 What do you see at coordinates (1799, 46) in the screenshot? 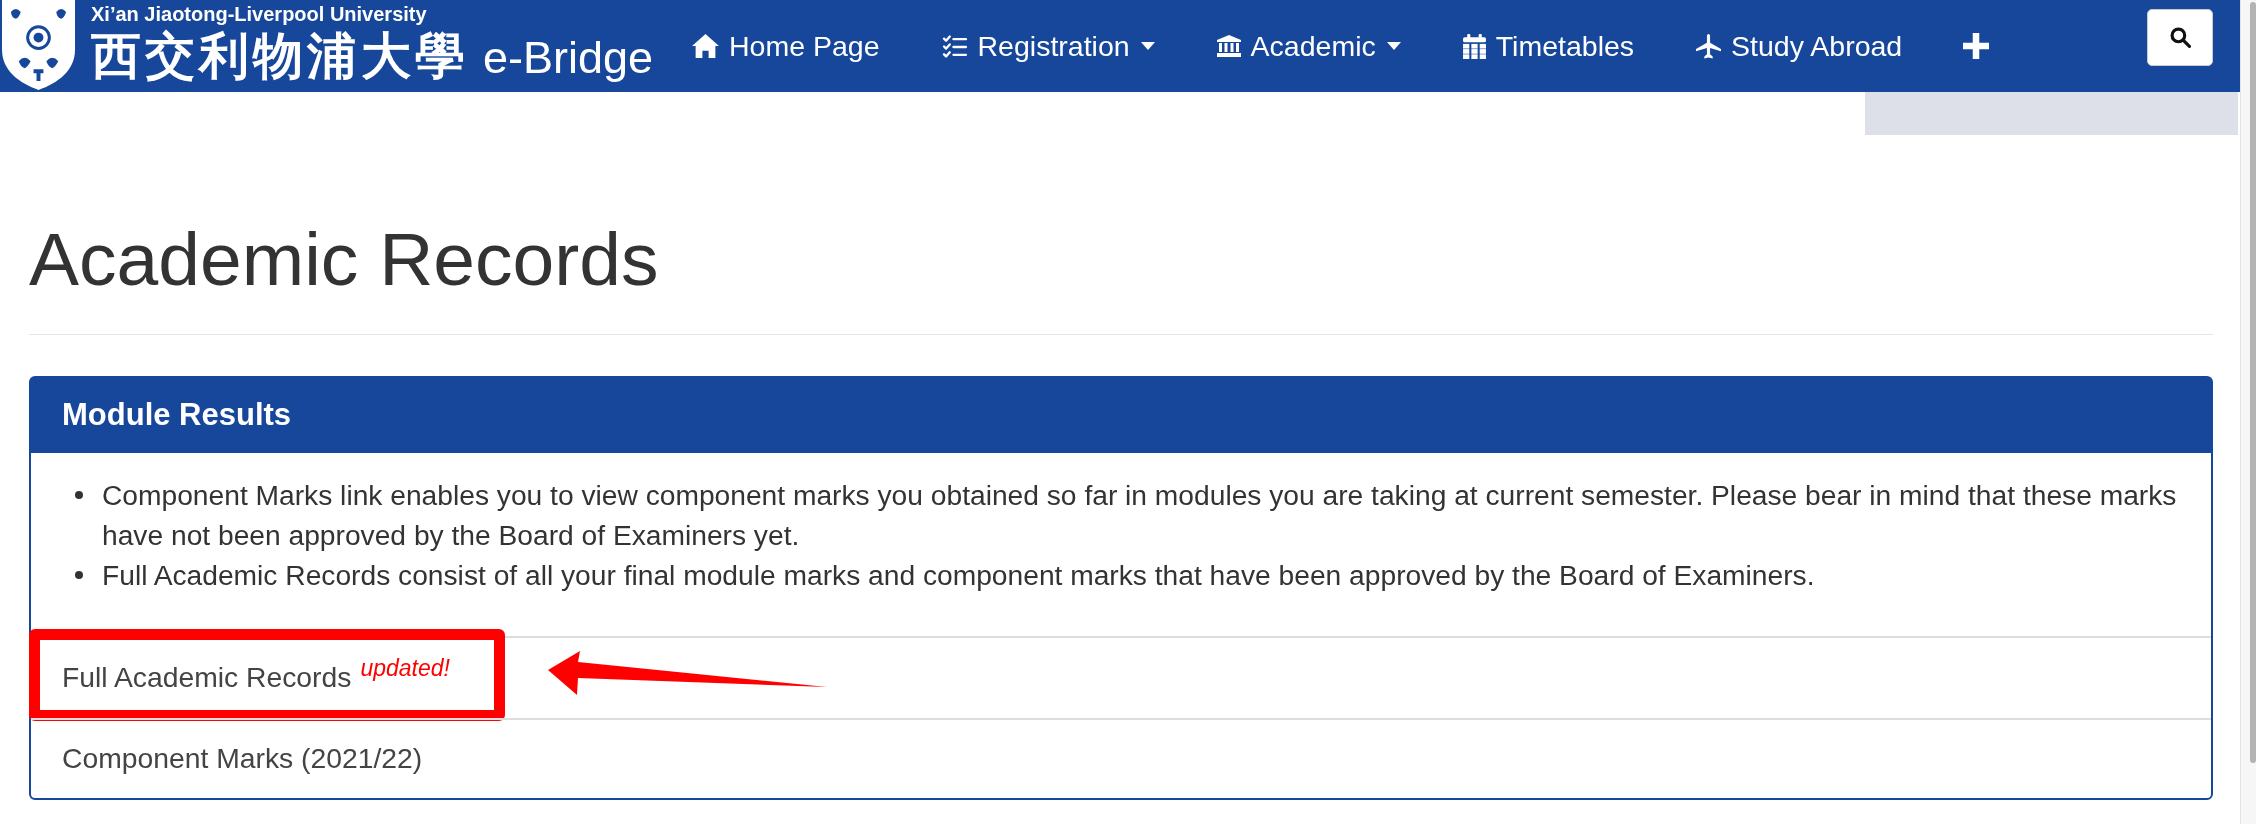
I see `nav-link: Study Abroad` at bounding box center [1799, 46].